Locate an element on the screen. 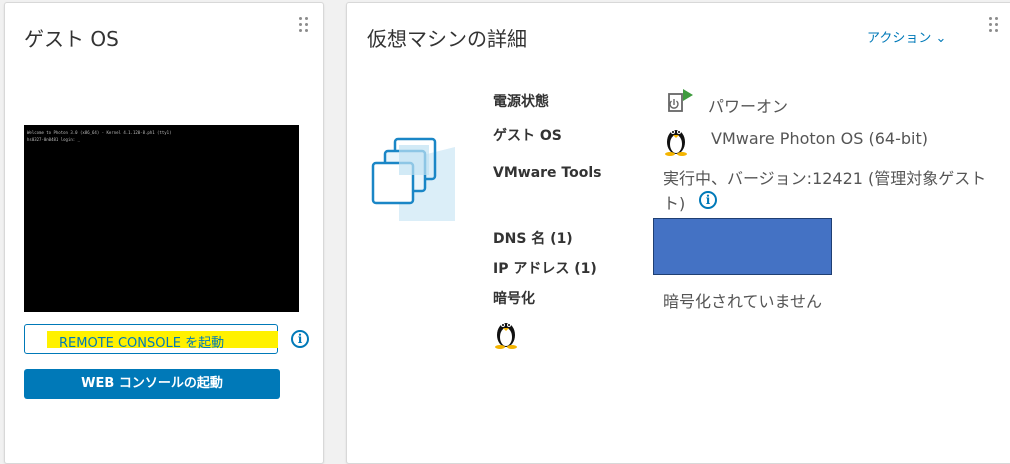  actions-dropdown: アクション ⌄ is located at coordinates (906, 36).